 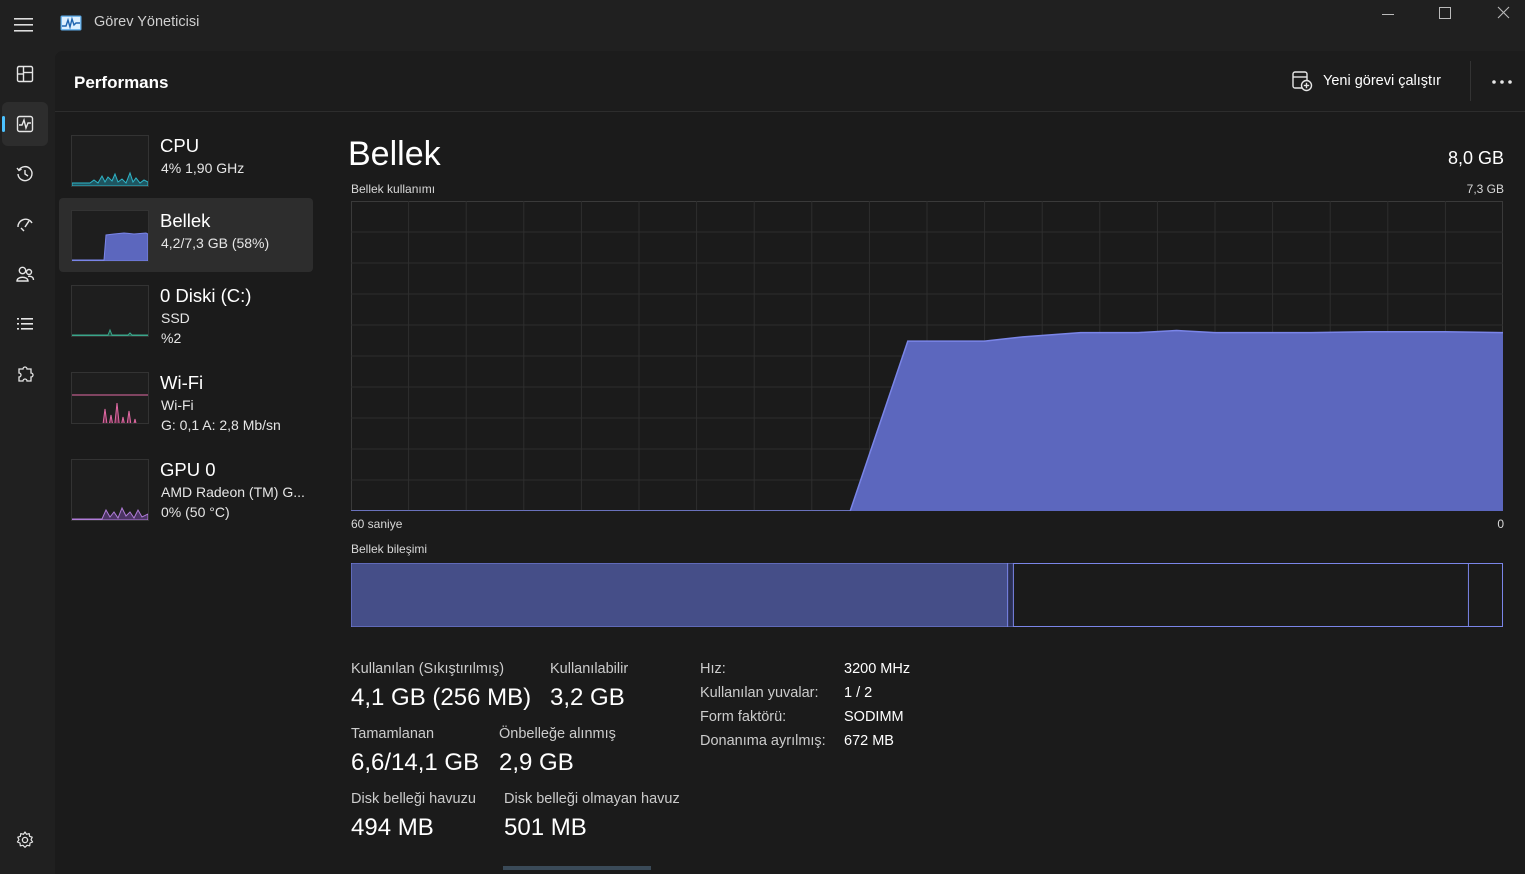 I want to click on perf-item-name: GPU 0, so click(x=188, y=469).